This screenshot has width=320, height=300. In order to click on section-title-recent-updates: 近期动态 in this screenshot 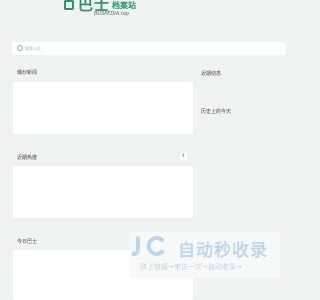, I will do `click(211, 74)`.